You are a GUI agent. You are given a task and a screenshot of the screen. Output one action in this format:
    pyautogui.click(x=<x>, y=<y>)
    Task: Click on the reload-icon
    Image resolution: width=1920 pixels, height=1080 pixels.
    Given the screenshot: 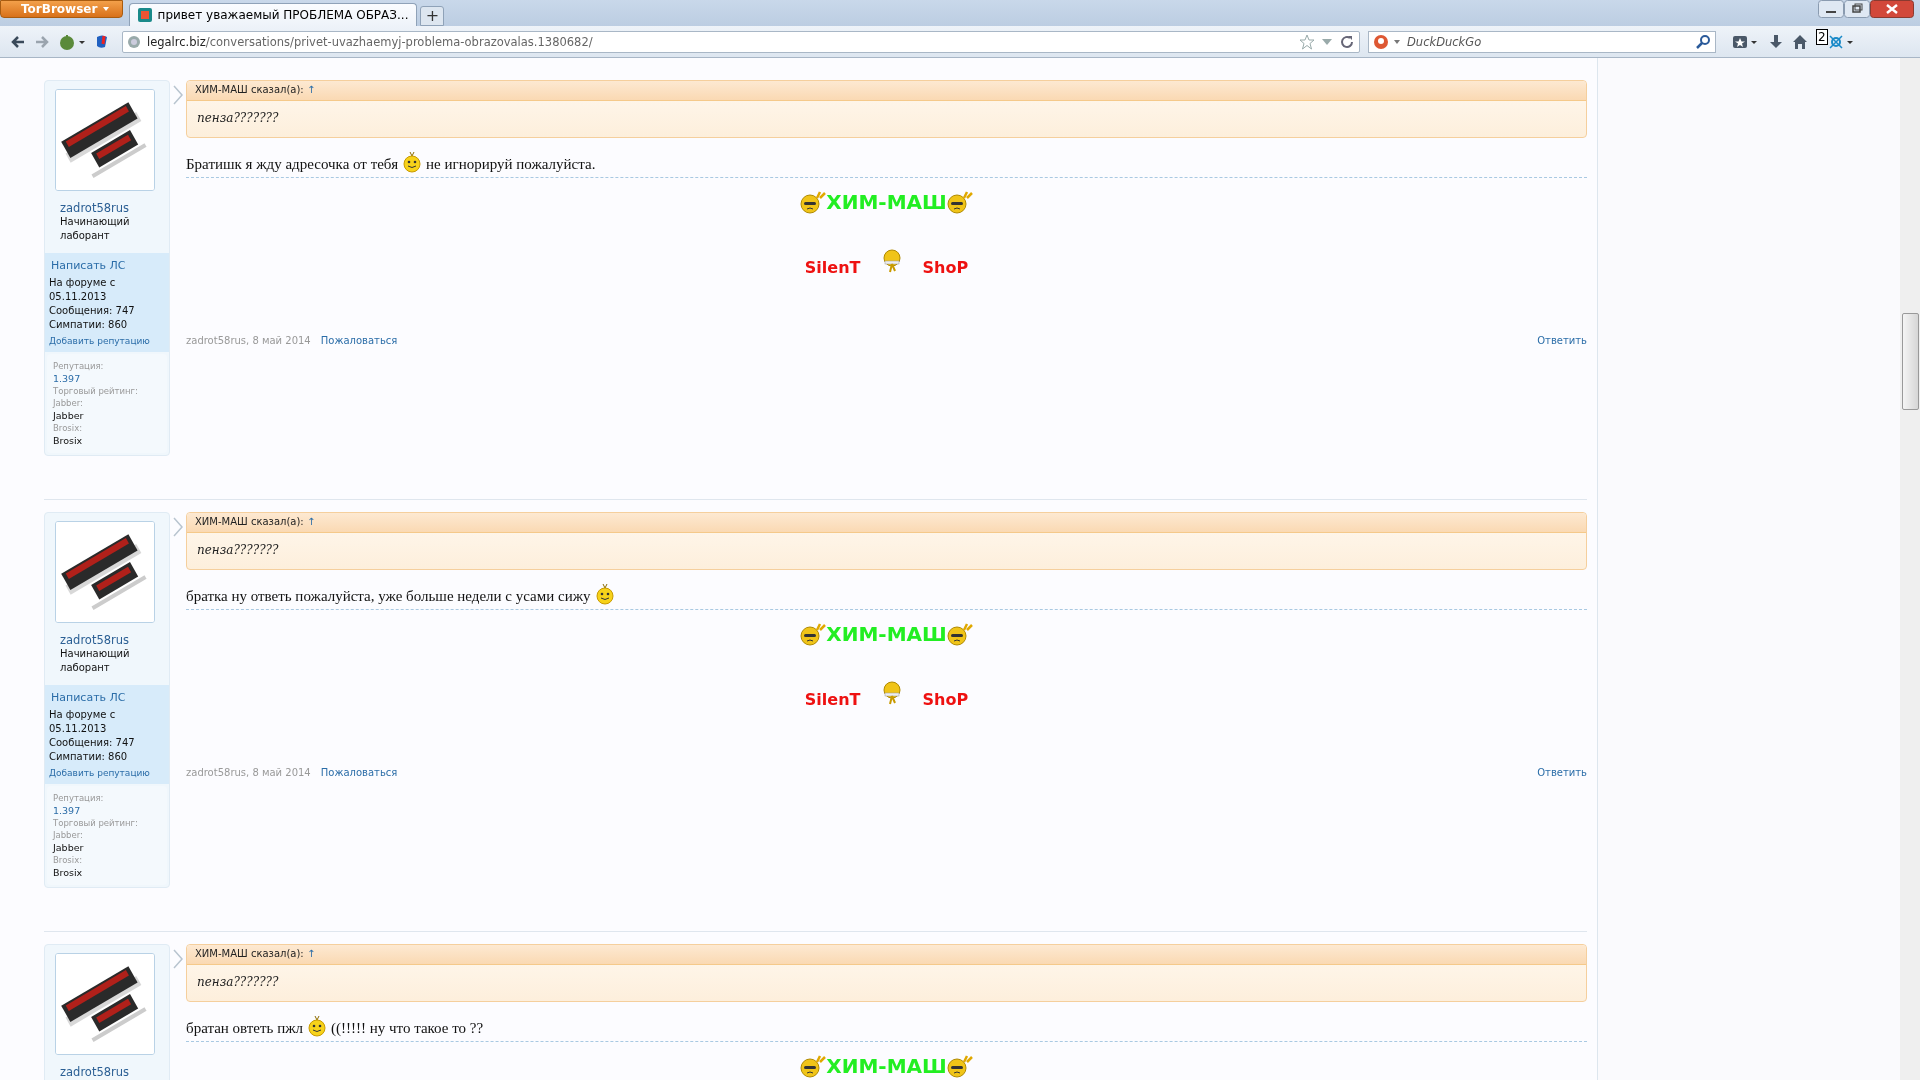 What is the action you would take?
    pyautogui.click(x=1347, y=41)
    